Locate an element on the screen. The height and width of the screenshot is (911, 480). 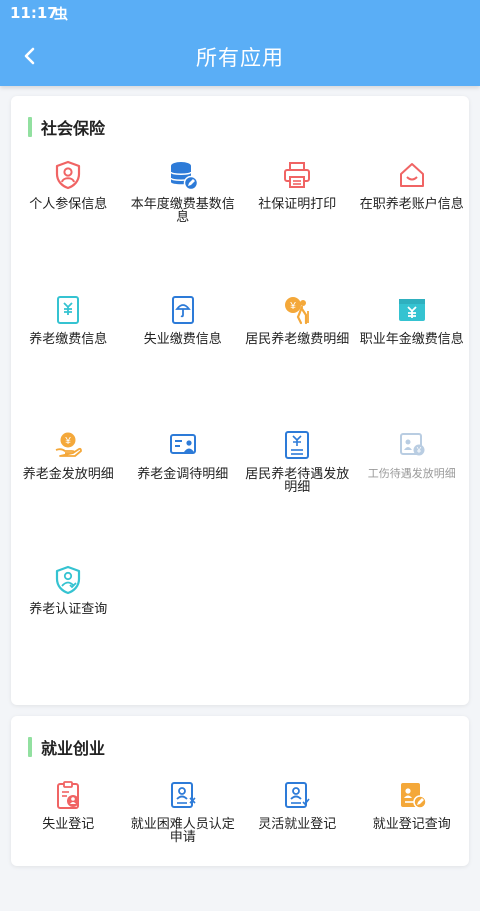
app-grid: 失业登记 就业困难人员认定申请 灵活就业登记 就业登记查询 is located at coordinates (240, 843).